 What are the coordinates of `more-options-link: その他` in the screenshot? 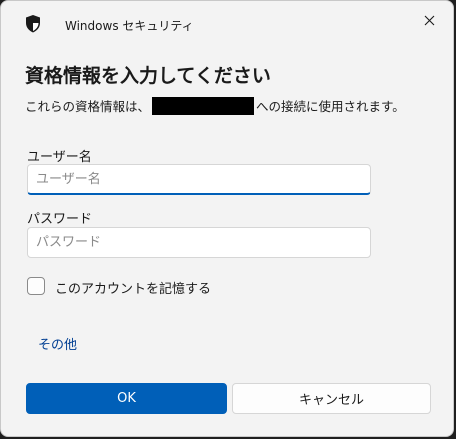 It's located at (57, 343).